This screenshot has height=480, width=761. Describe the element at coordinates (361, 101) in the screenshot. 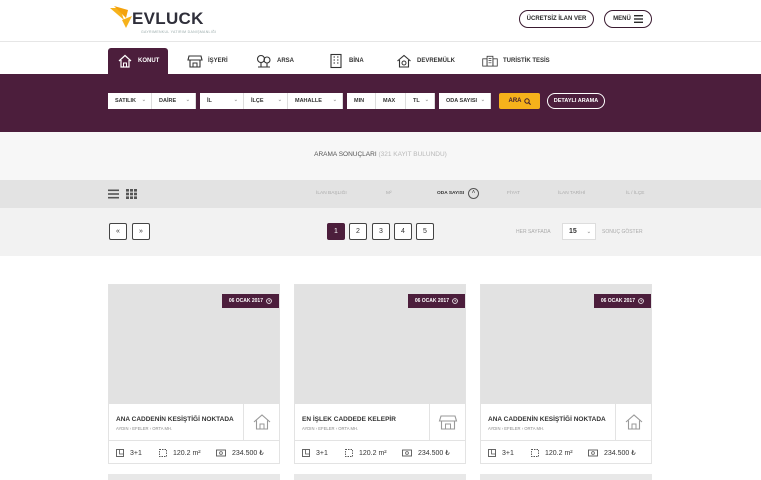

I see `min-price-input: MIN` at that location.